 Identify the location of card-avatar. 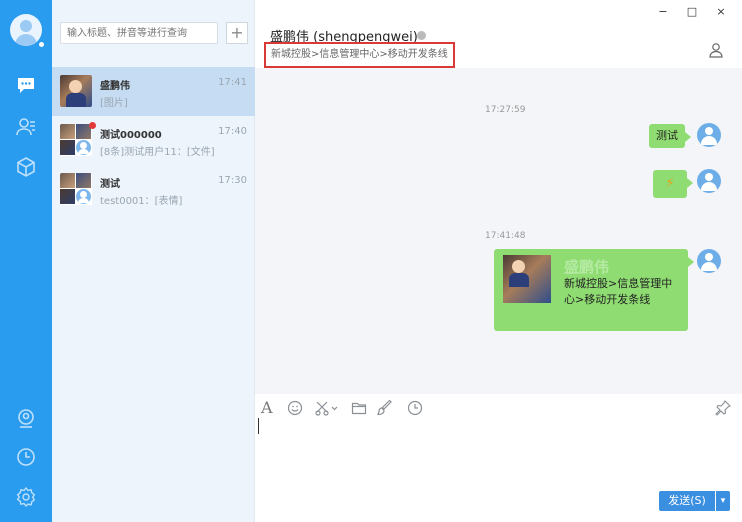
(527, 279).